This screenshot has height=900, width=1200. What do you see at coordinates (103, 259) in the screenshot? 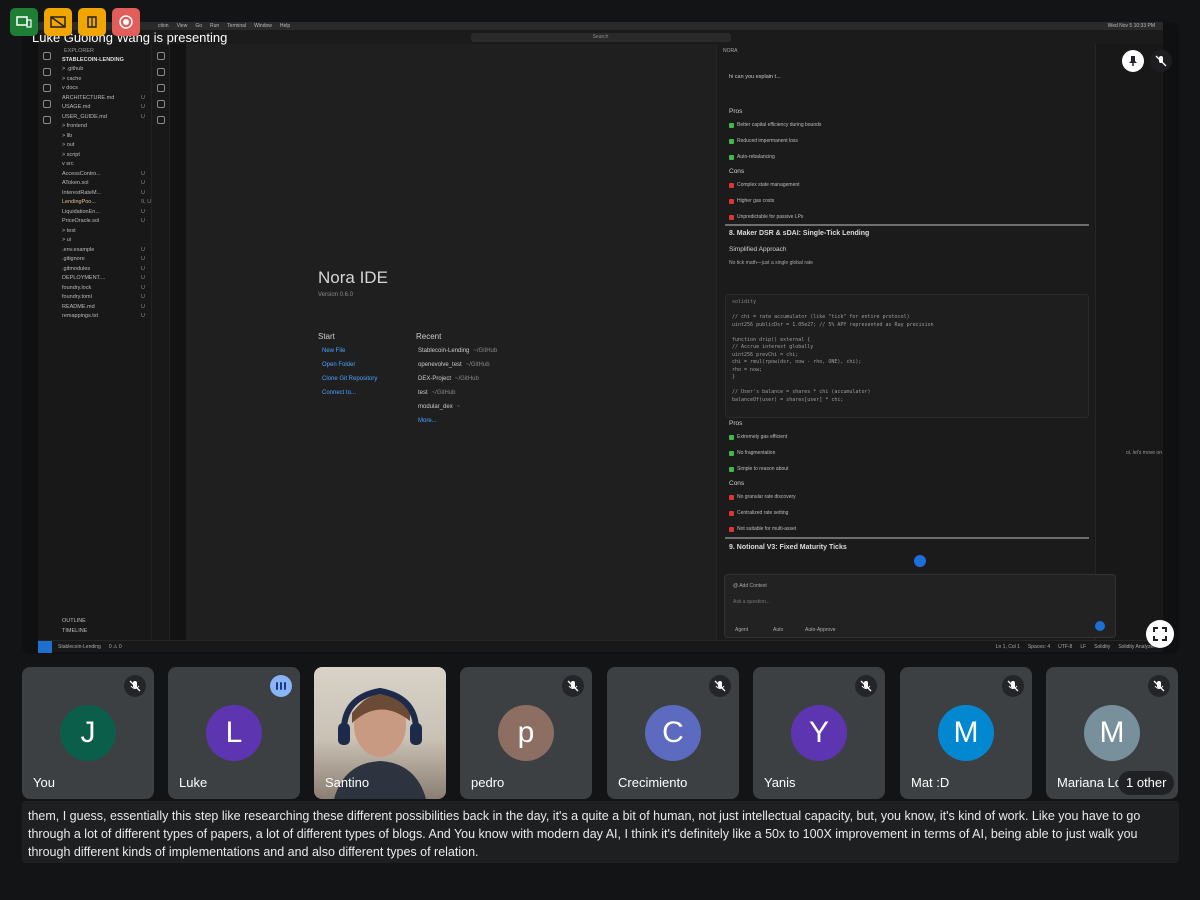
I see `tree-item: .gitignore U` at bounding box center [103, 259].